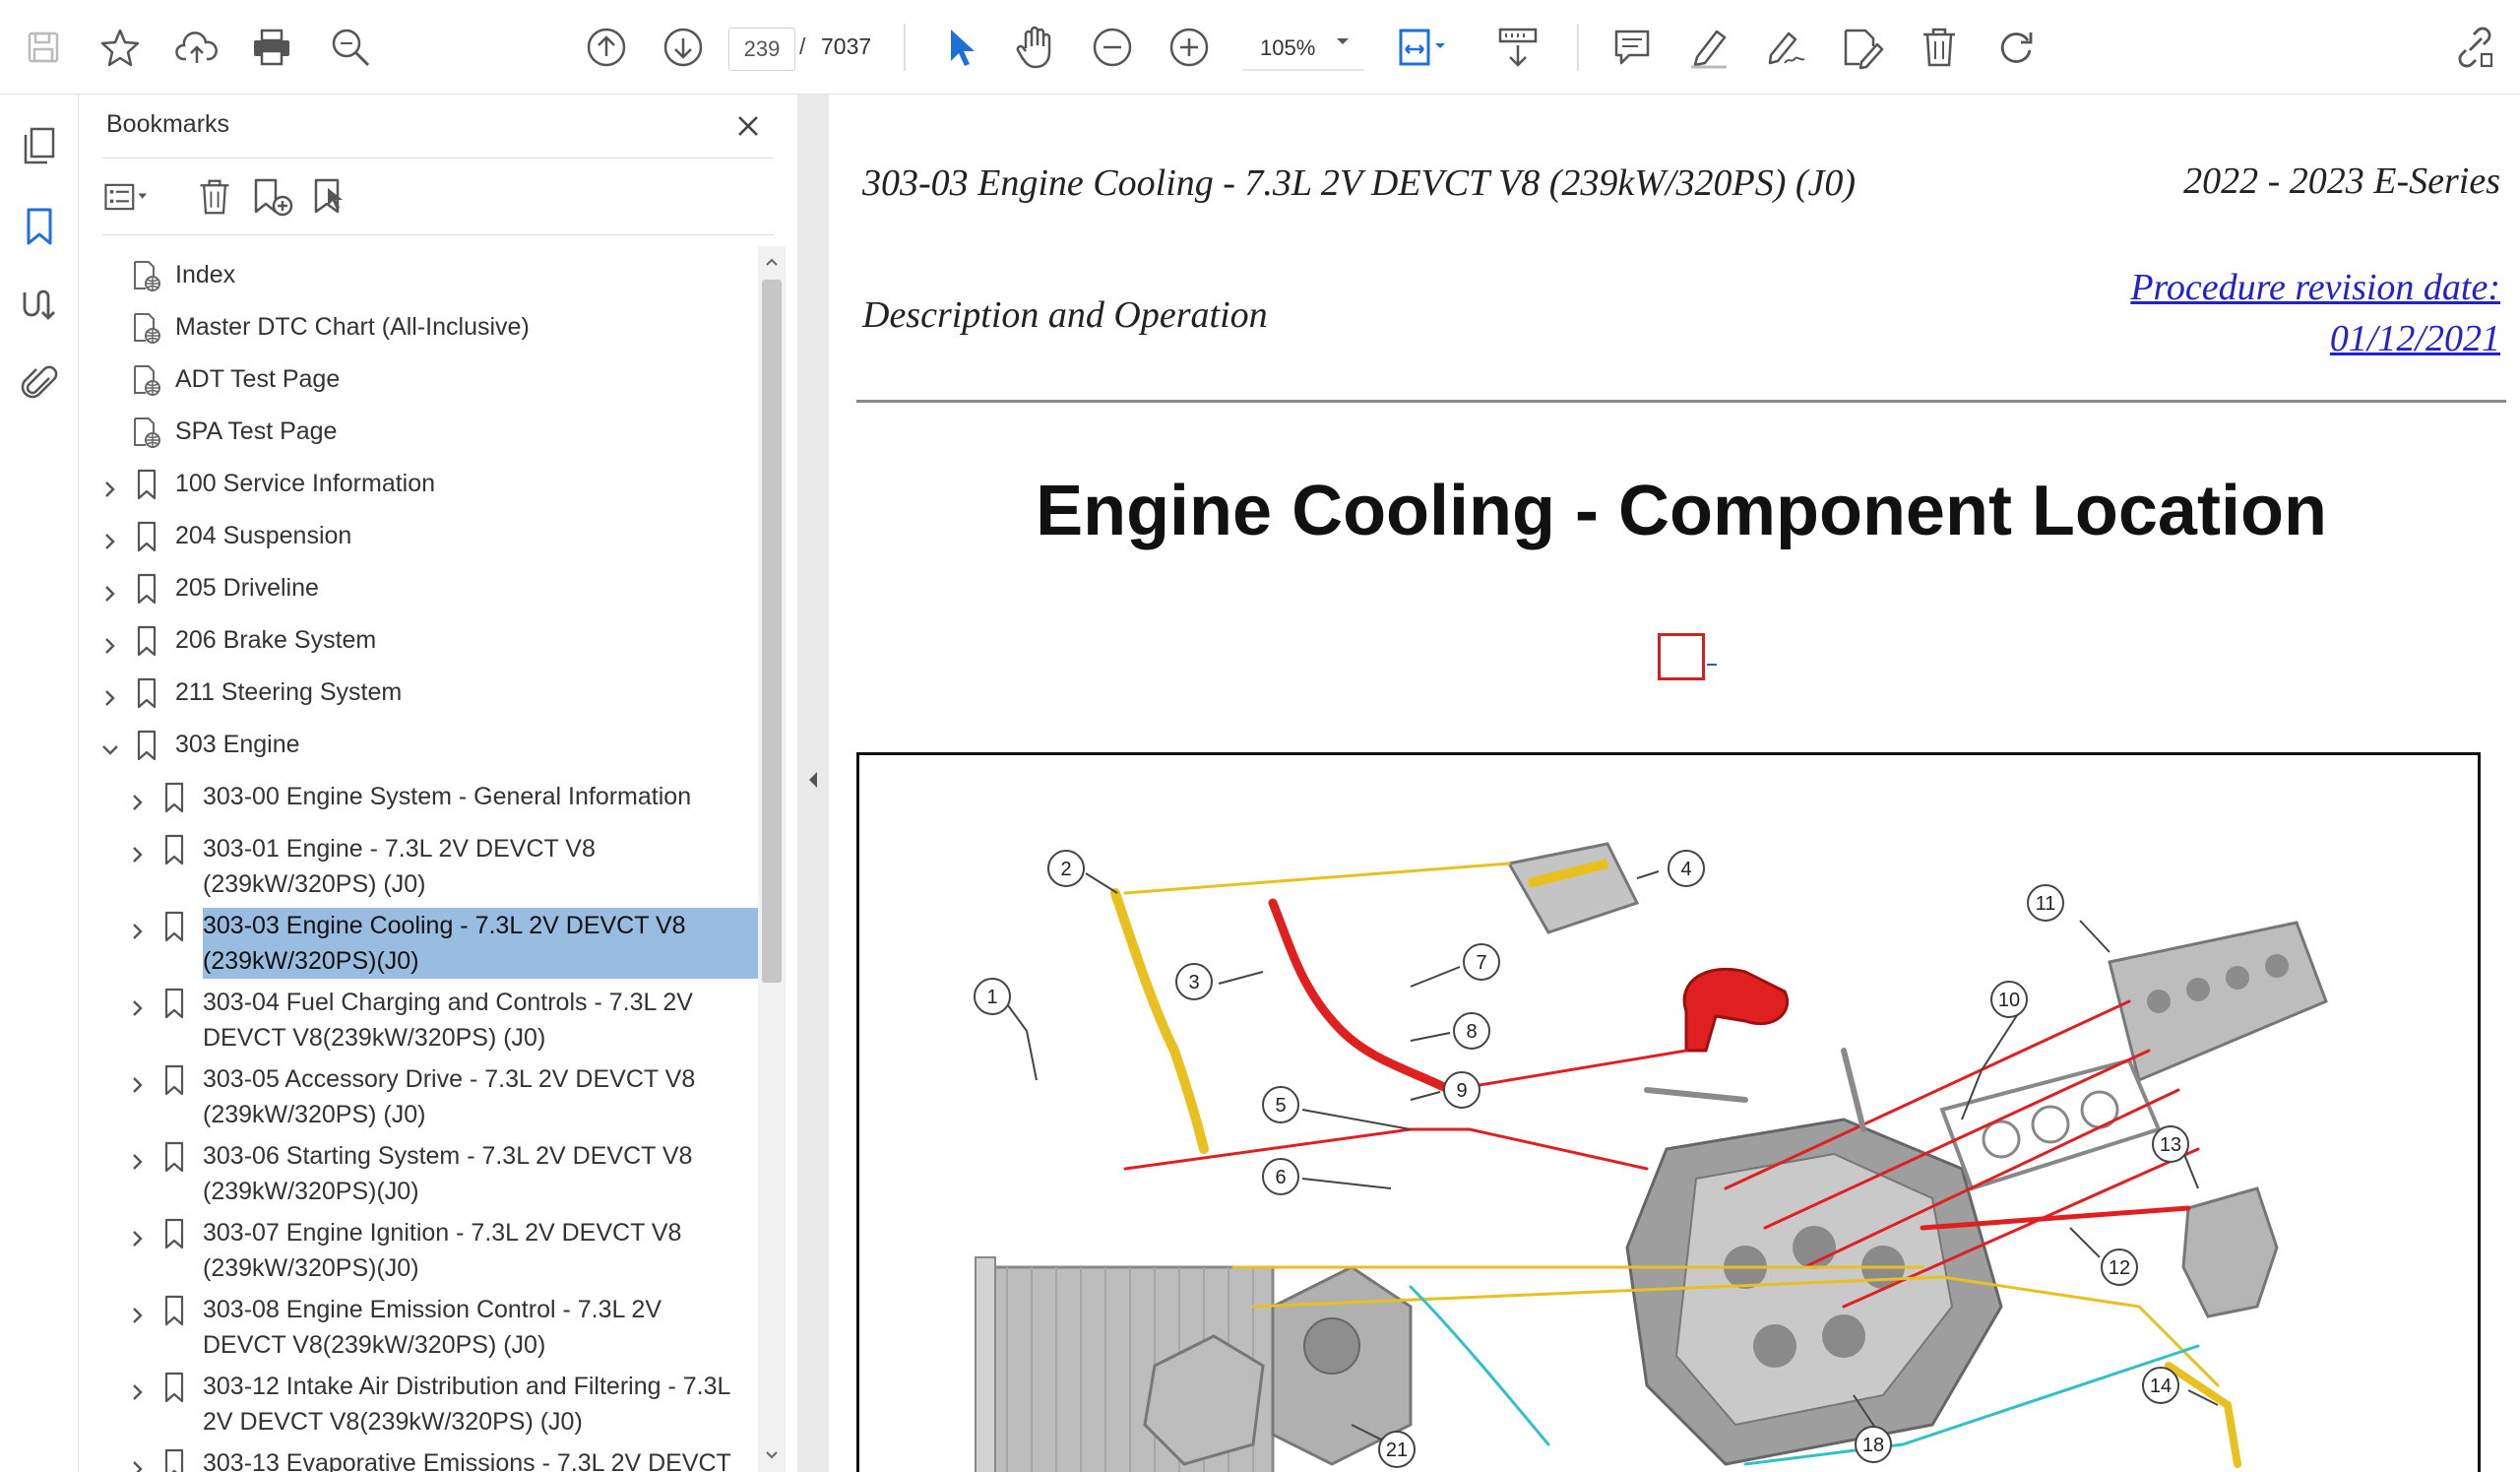  I want to click on callout-number: 7, so click(1481, 963).